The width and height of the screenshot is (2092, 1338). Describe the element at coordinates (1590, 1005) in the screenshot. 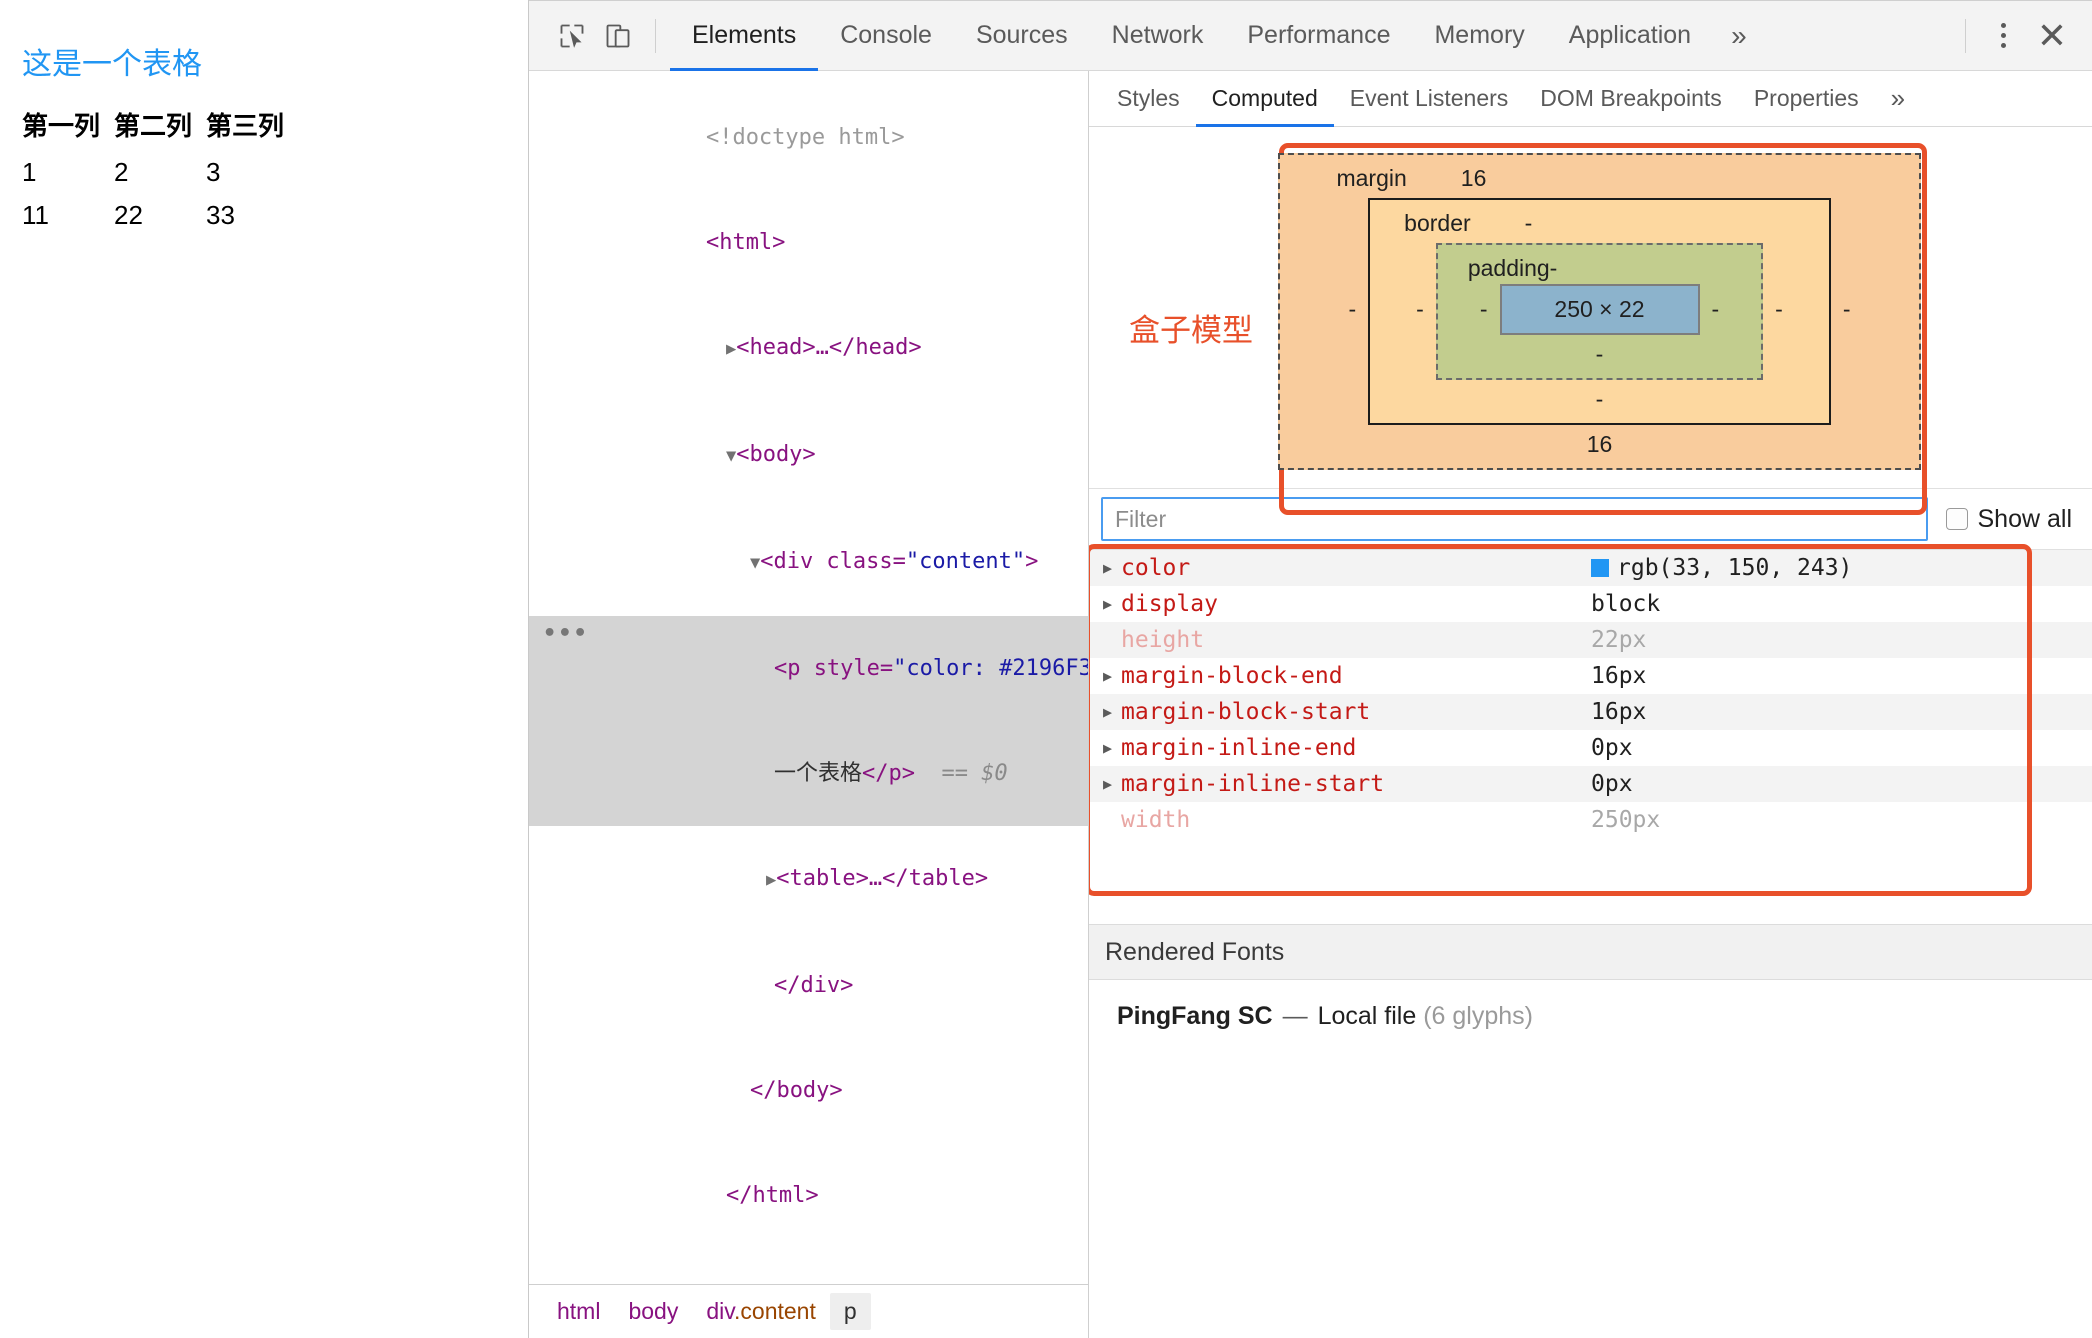

I see `rendered-fonts-body: PingFang SC — Local file (6 glyphs)` at that location.